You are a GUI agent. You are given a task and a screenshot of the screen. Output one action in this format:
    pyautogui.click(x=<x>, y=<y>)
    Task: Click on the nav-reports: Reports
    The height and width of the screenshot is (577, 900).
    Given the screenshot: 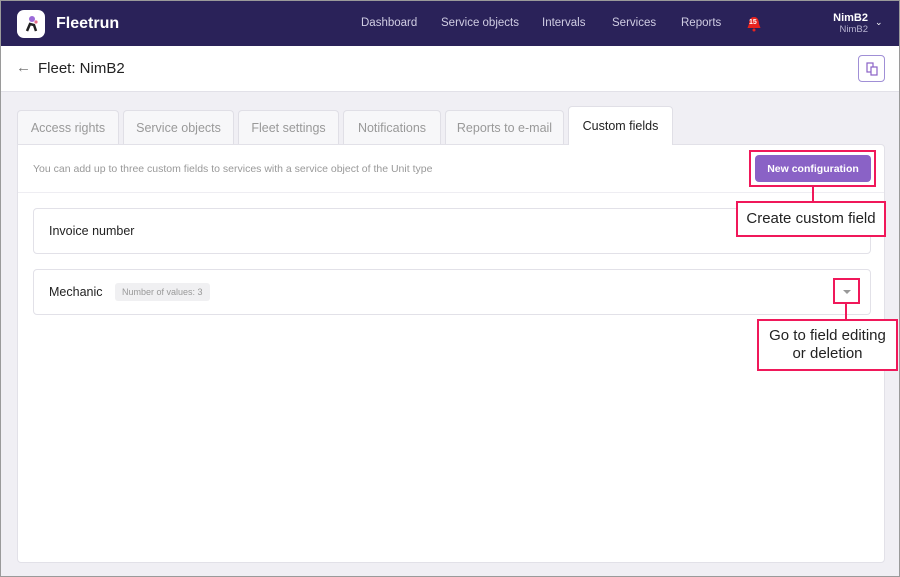 What is the action you would take?
    pyautogui.click(x=701, y=23)
    